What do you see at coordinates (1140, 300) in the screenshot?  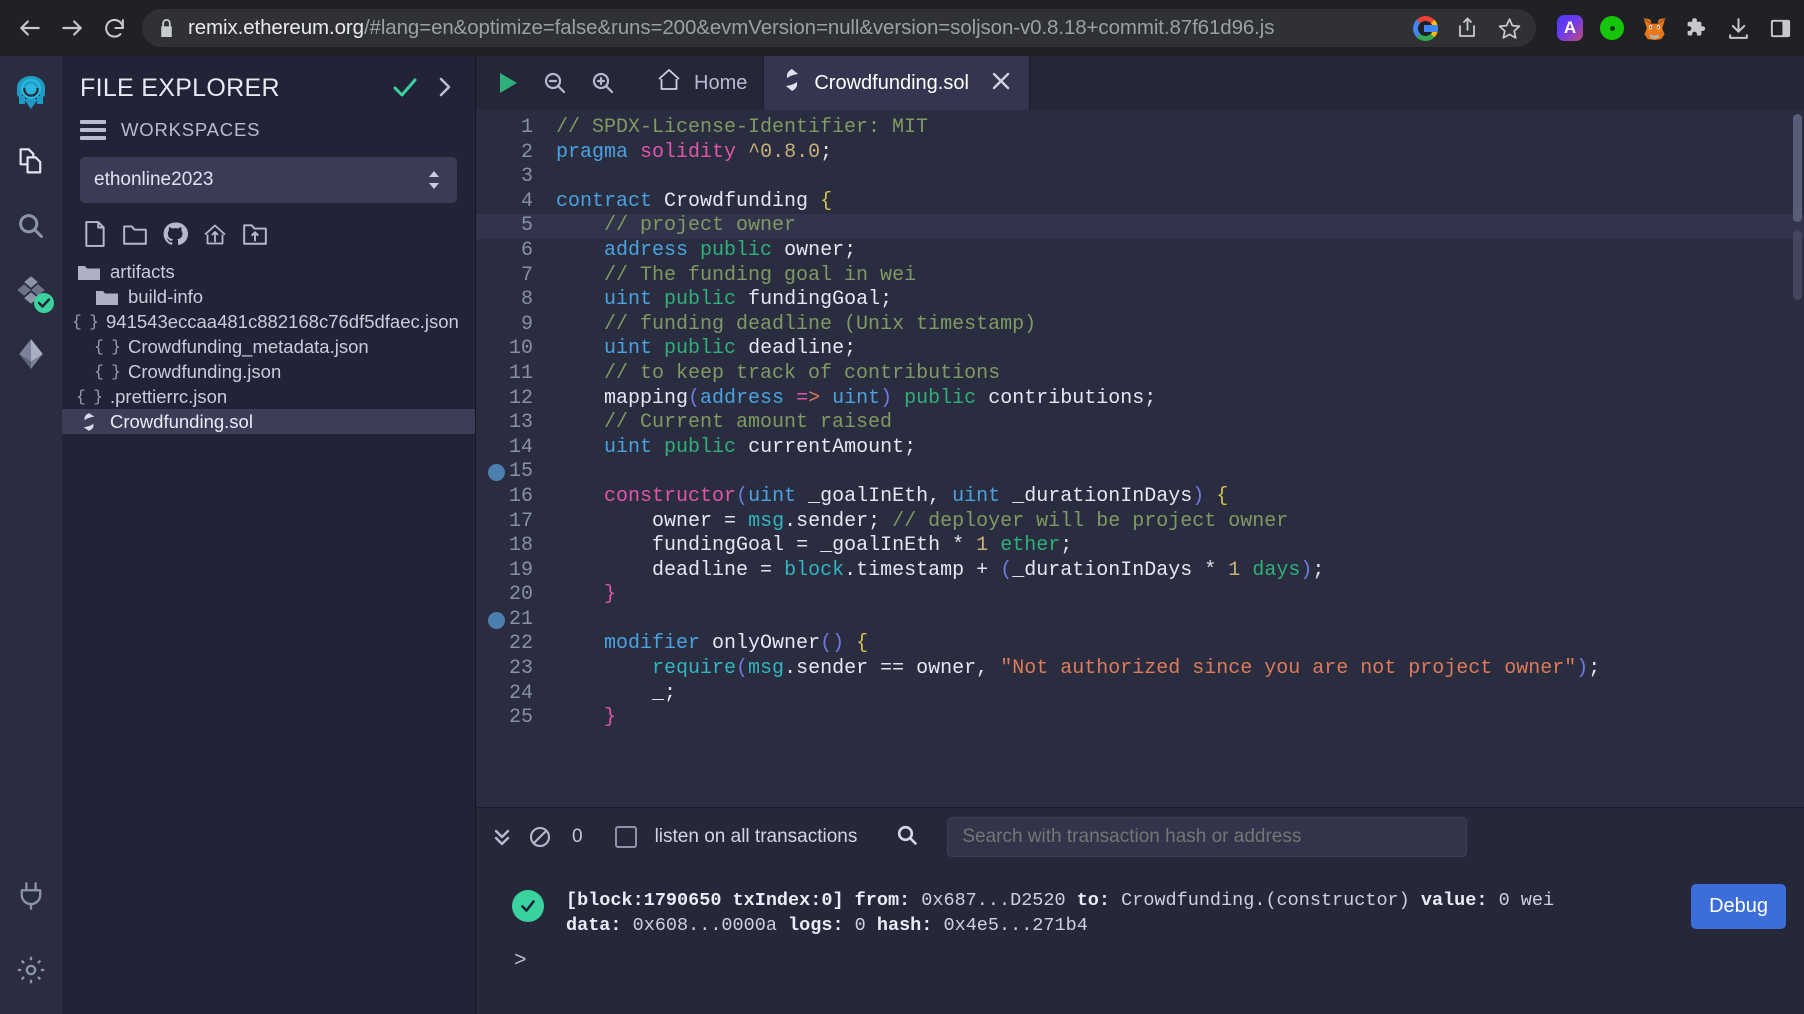 I see `code-line: 8 uint public fundingGoal;` at bounding box center [1140, 300].